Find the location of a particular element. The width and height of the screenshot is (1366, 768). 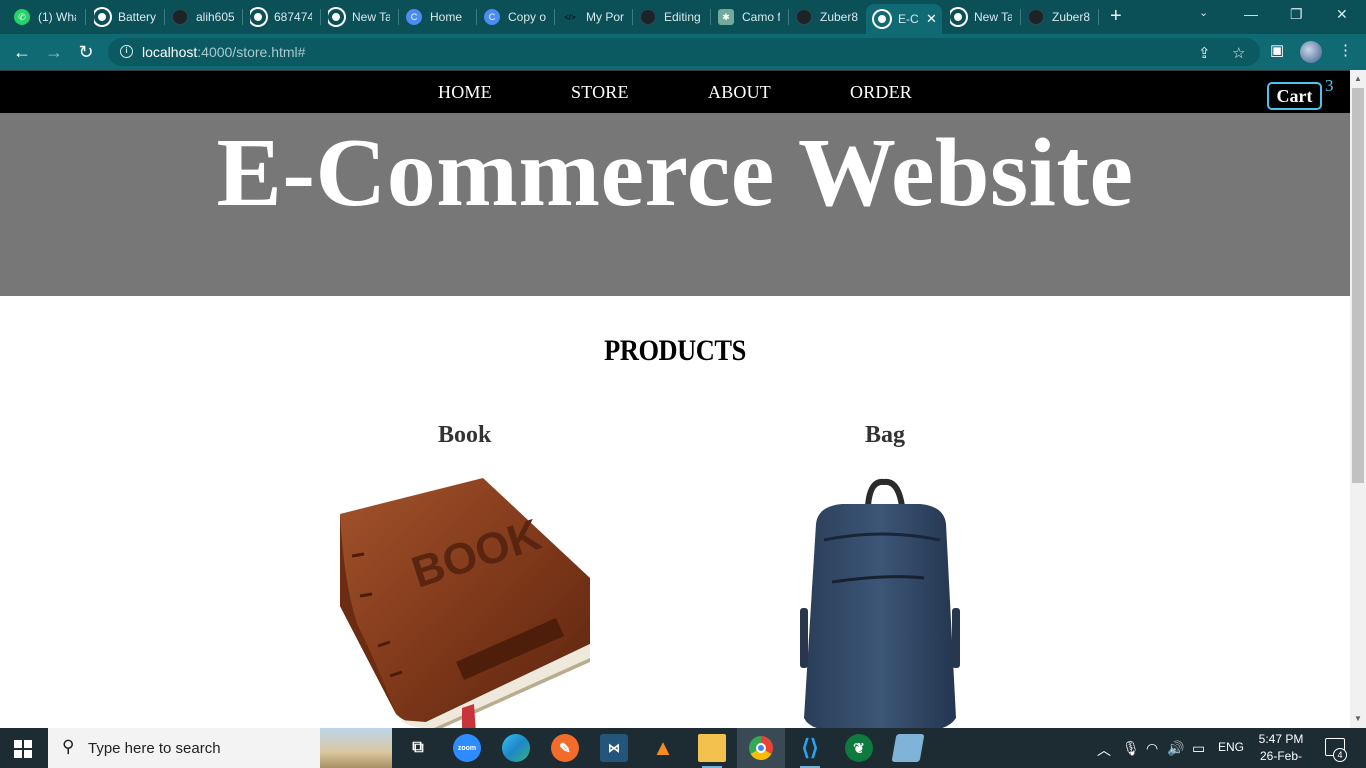

product-image-book: BOOK is located at coordinates (465, 602).